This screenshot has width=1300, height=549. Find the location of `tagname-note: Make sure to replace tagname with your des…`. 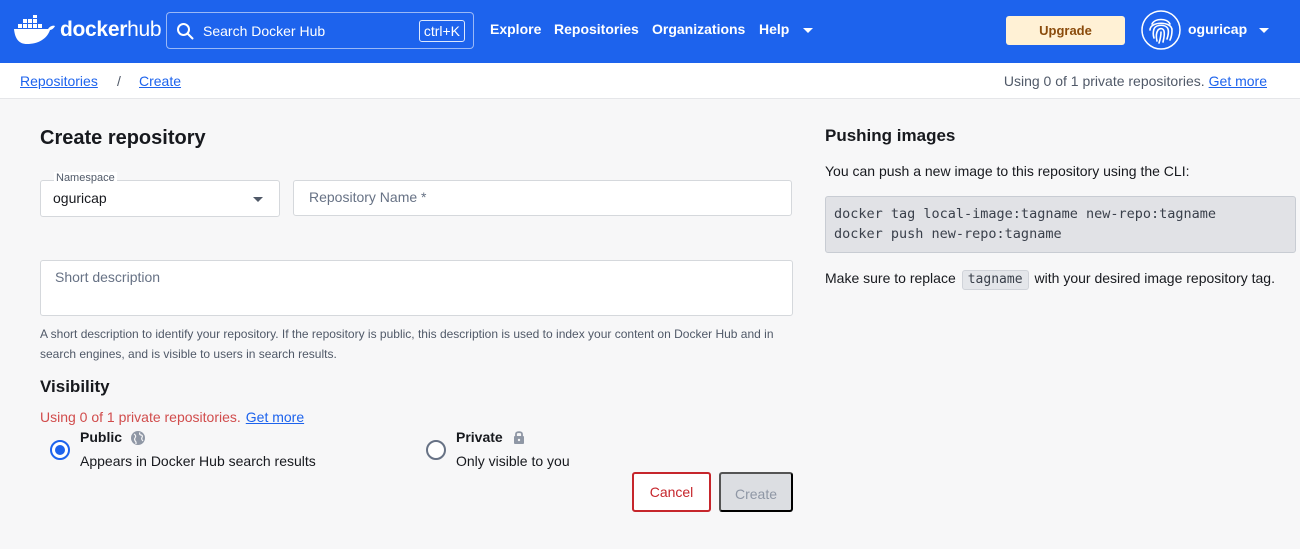

tagname-note: Make sure to replace tagname with your des… is located at coordinates (1055, 279).